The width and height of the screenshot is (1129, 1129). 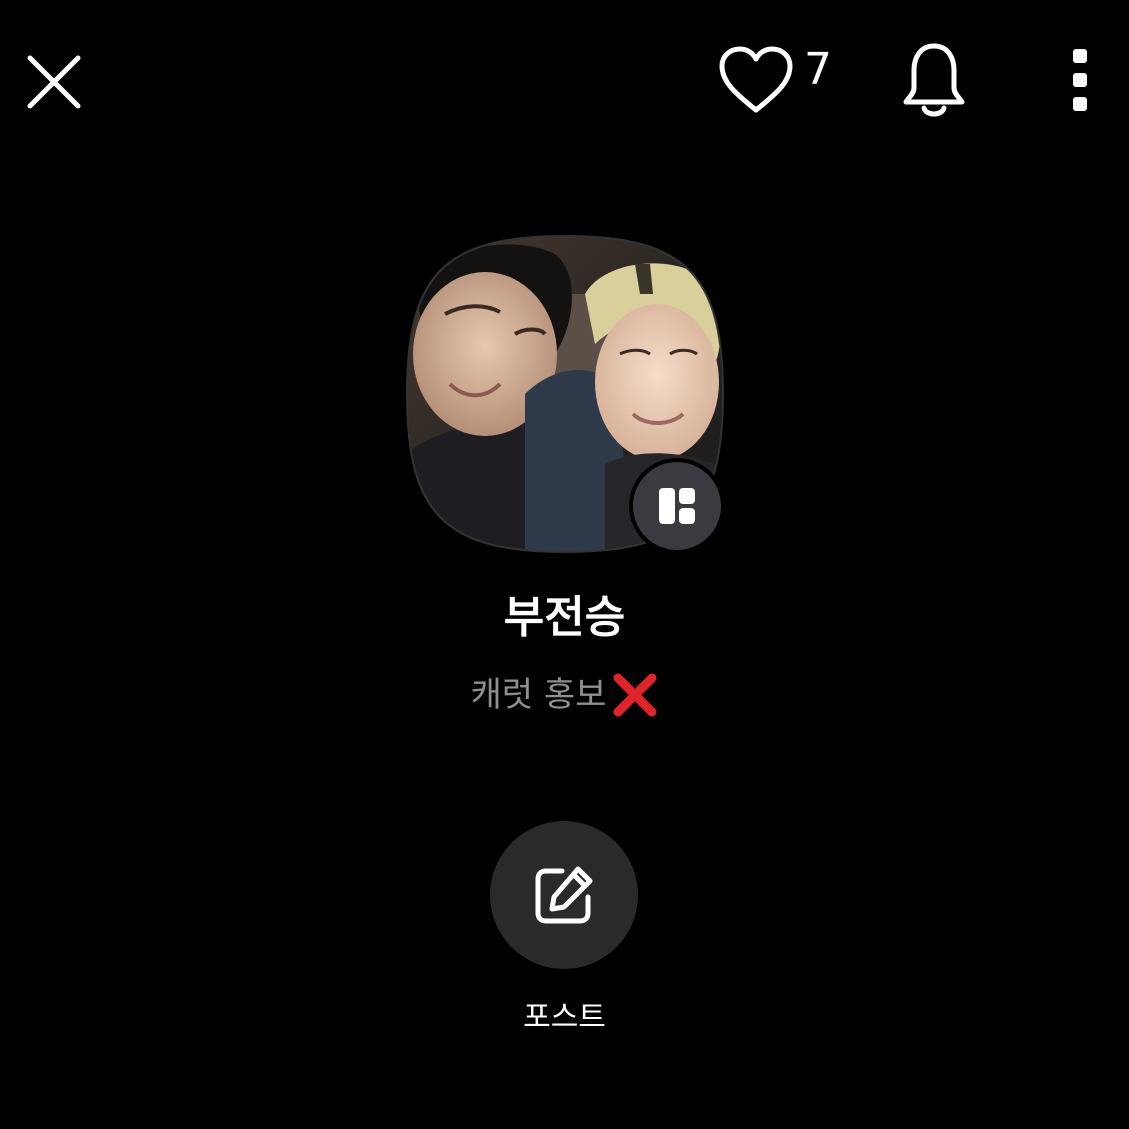 What do you see at coordinates (564, 617) in the screenshot?
I see `profile-name: 부전승` at bounding box center [564, 617].